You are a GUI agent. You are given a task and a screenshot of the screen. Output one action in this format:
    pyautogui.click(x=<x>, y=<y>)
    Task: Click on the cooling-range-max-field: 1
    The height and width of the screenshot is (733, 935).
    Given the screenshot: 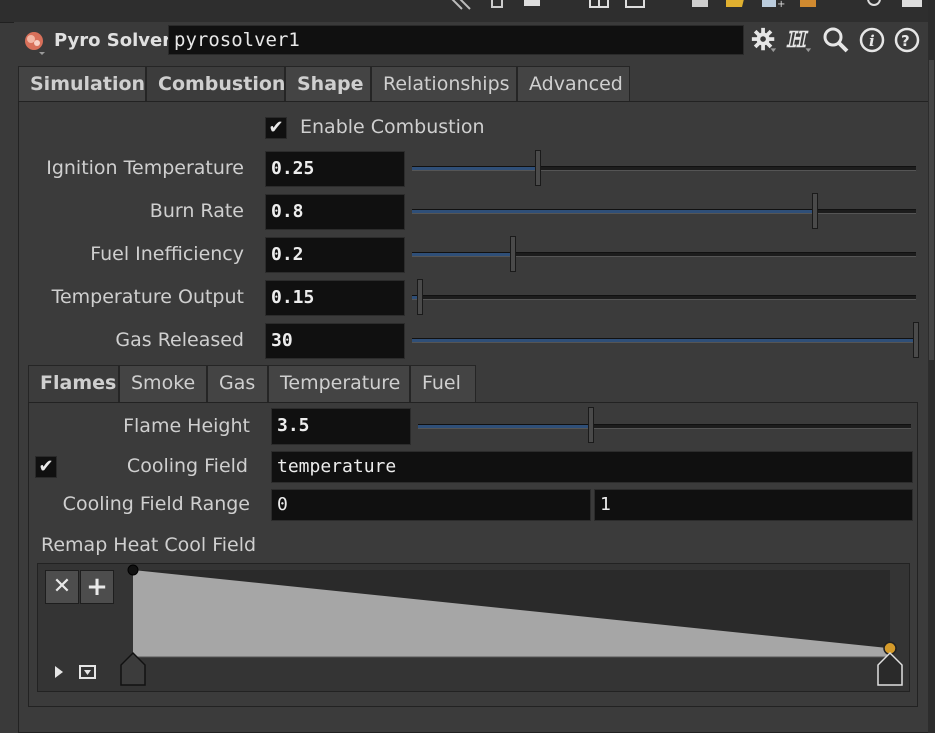 What is the action you would take?
    pyautogui.click(x=753, y=505)
    